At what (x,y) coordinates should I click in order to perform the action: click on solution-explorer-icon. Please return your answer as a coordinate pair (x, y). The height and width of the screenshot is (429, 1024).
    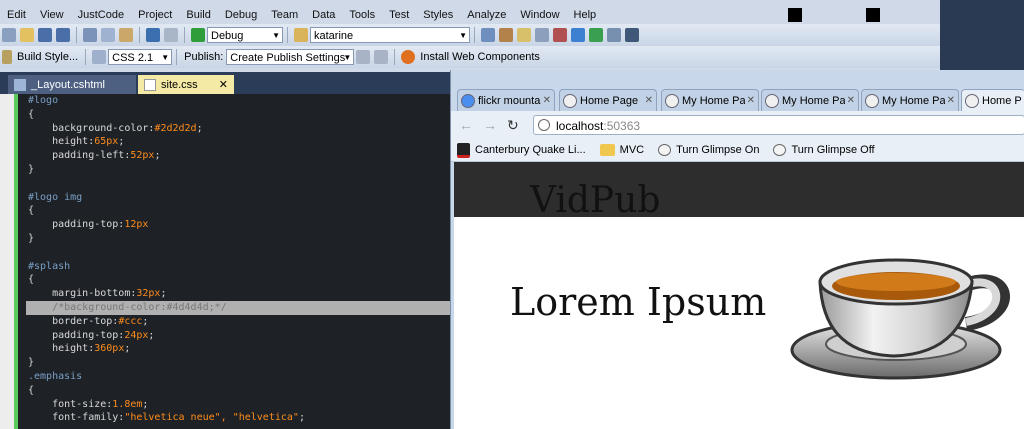
    Looking at the image, I should click on (488, 35).